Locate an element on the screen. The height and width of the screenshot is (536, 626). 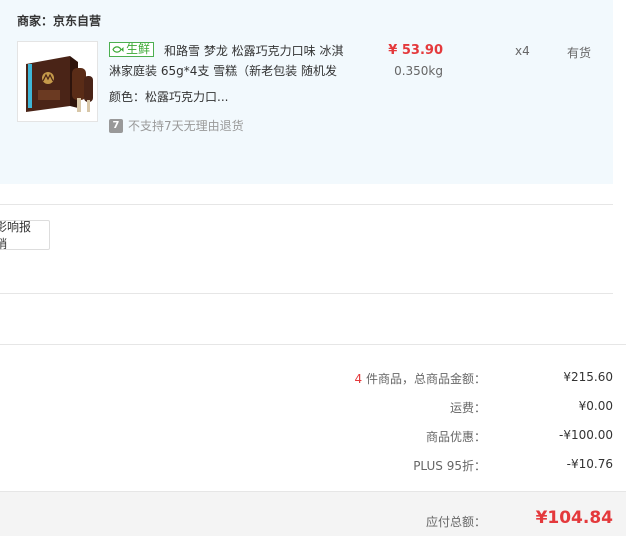
product-quantity: x4 is located at coordinates (522, 51).